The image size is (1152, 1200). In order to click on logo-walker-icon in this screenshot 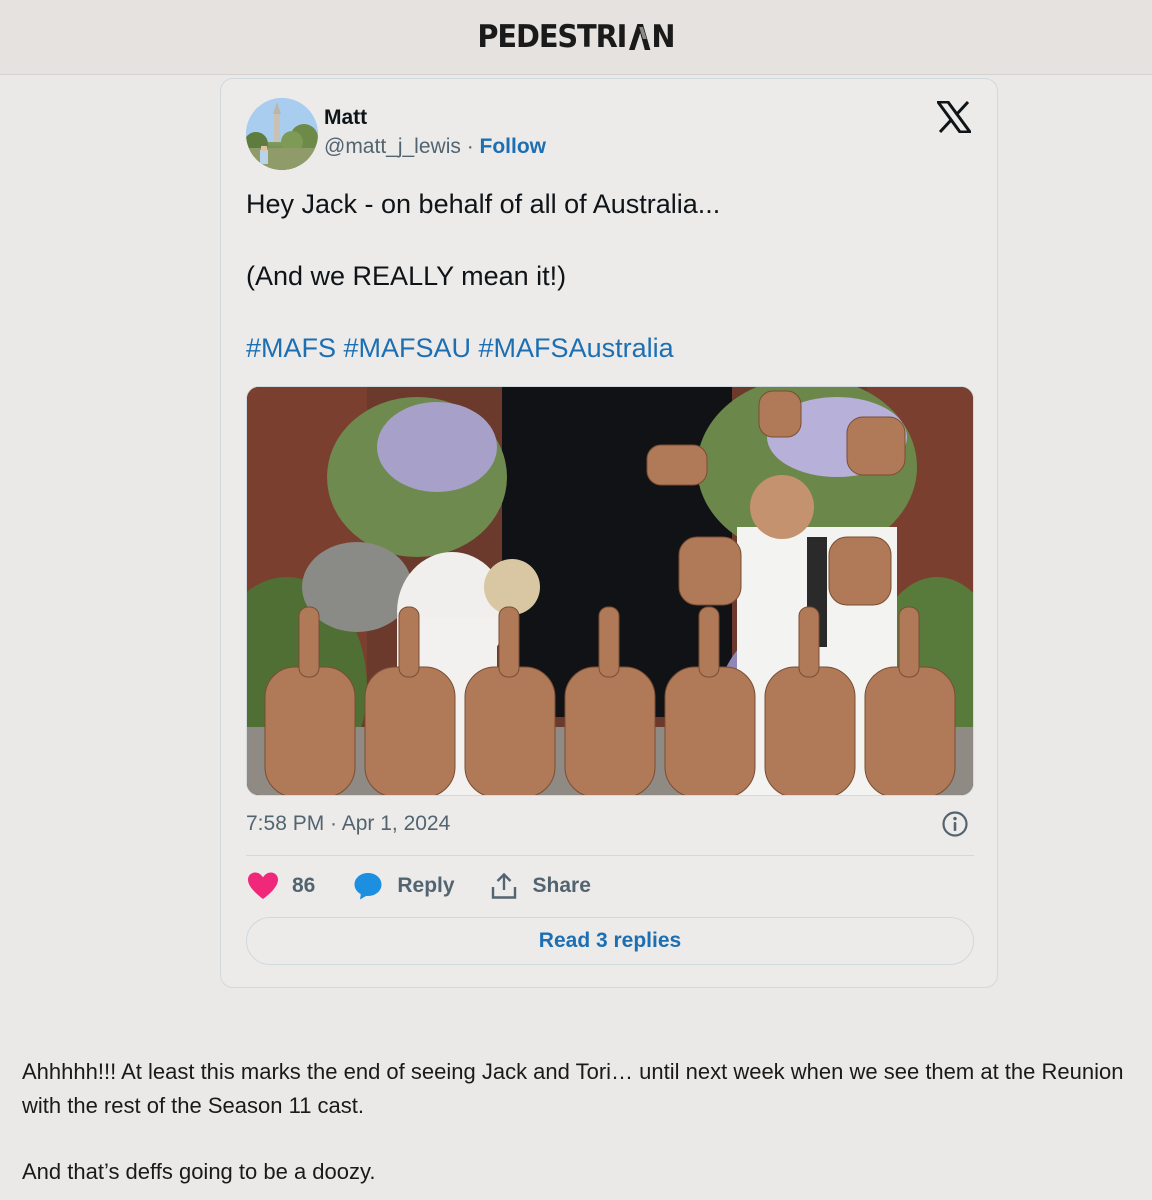, I will do `click(639, 37)`.